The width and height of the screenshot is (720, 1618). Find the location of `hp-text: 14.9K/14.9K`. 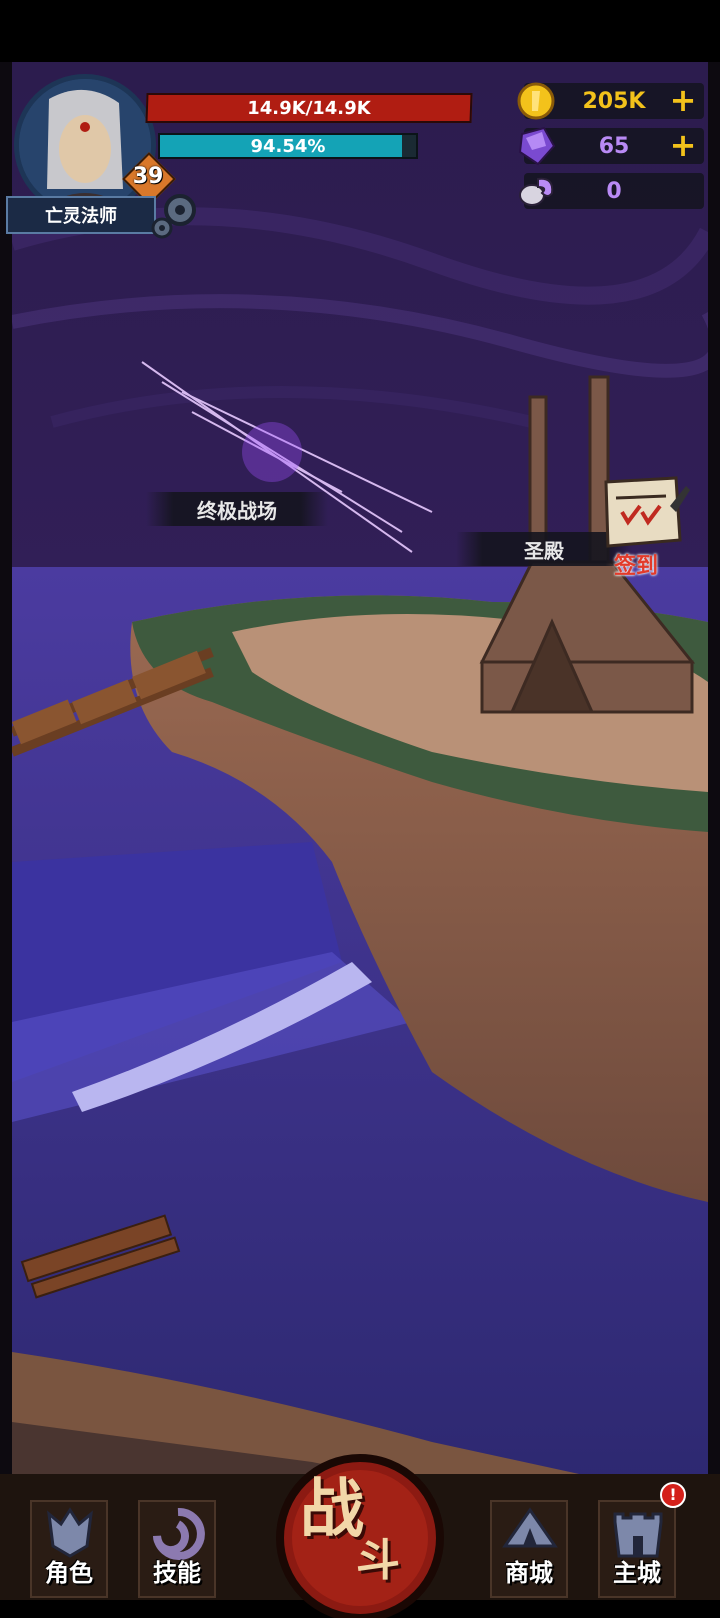

hp-text: 14.9K/14.9K is located at coordinates (309, 108).